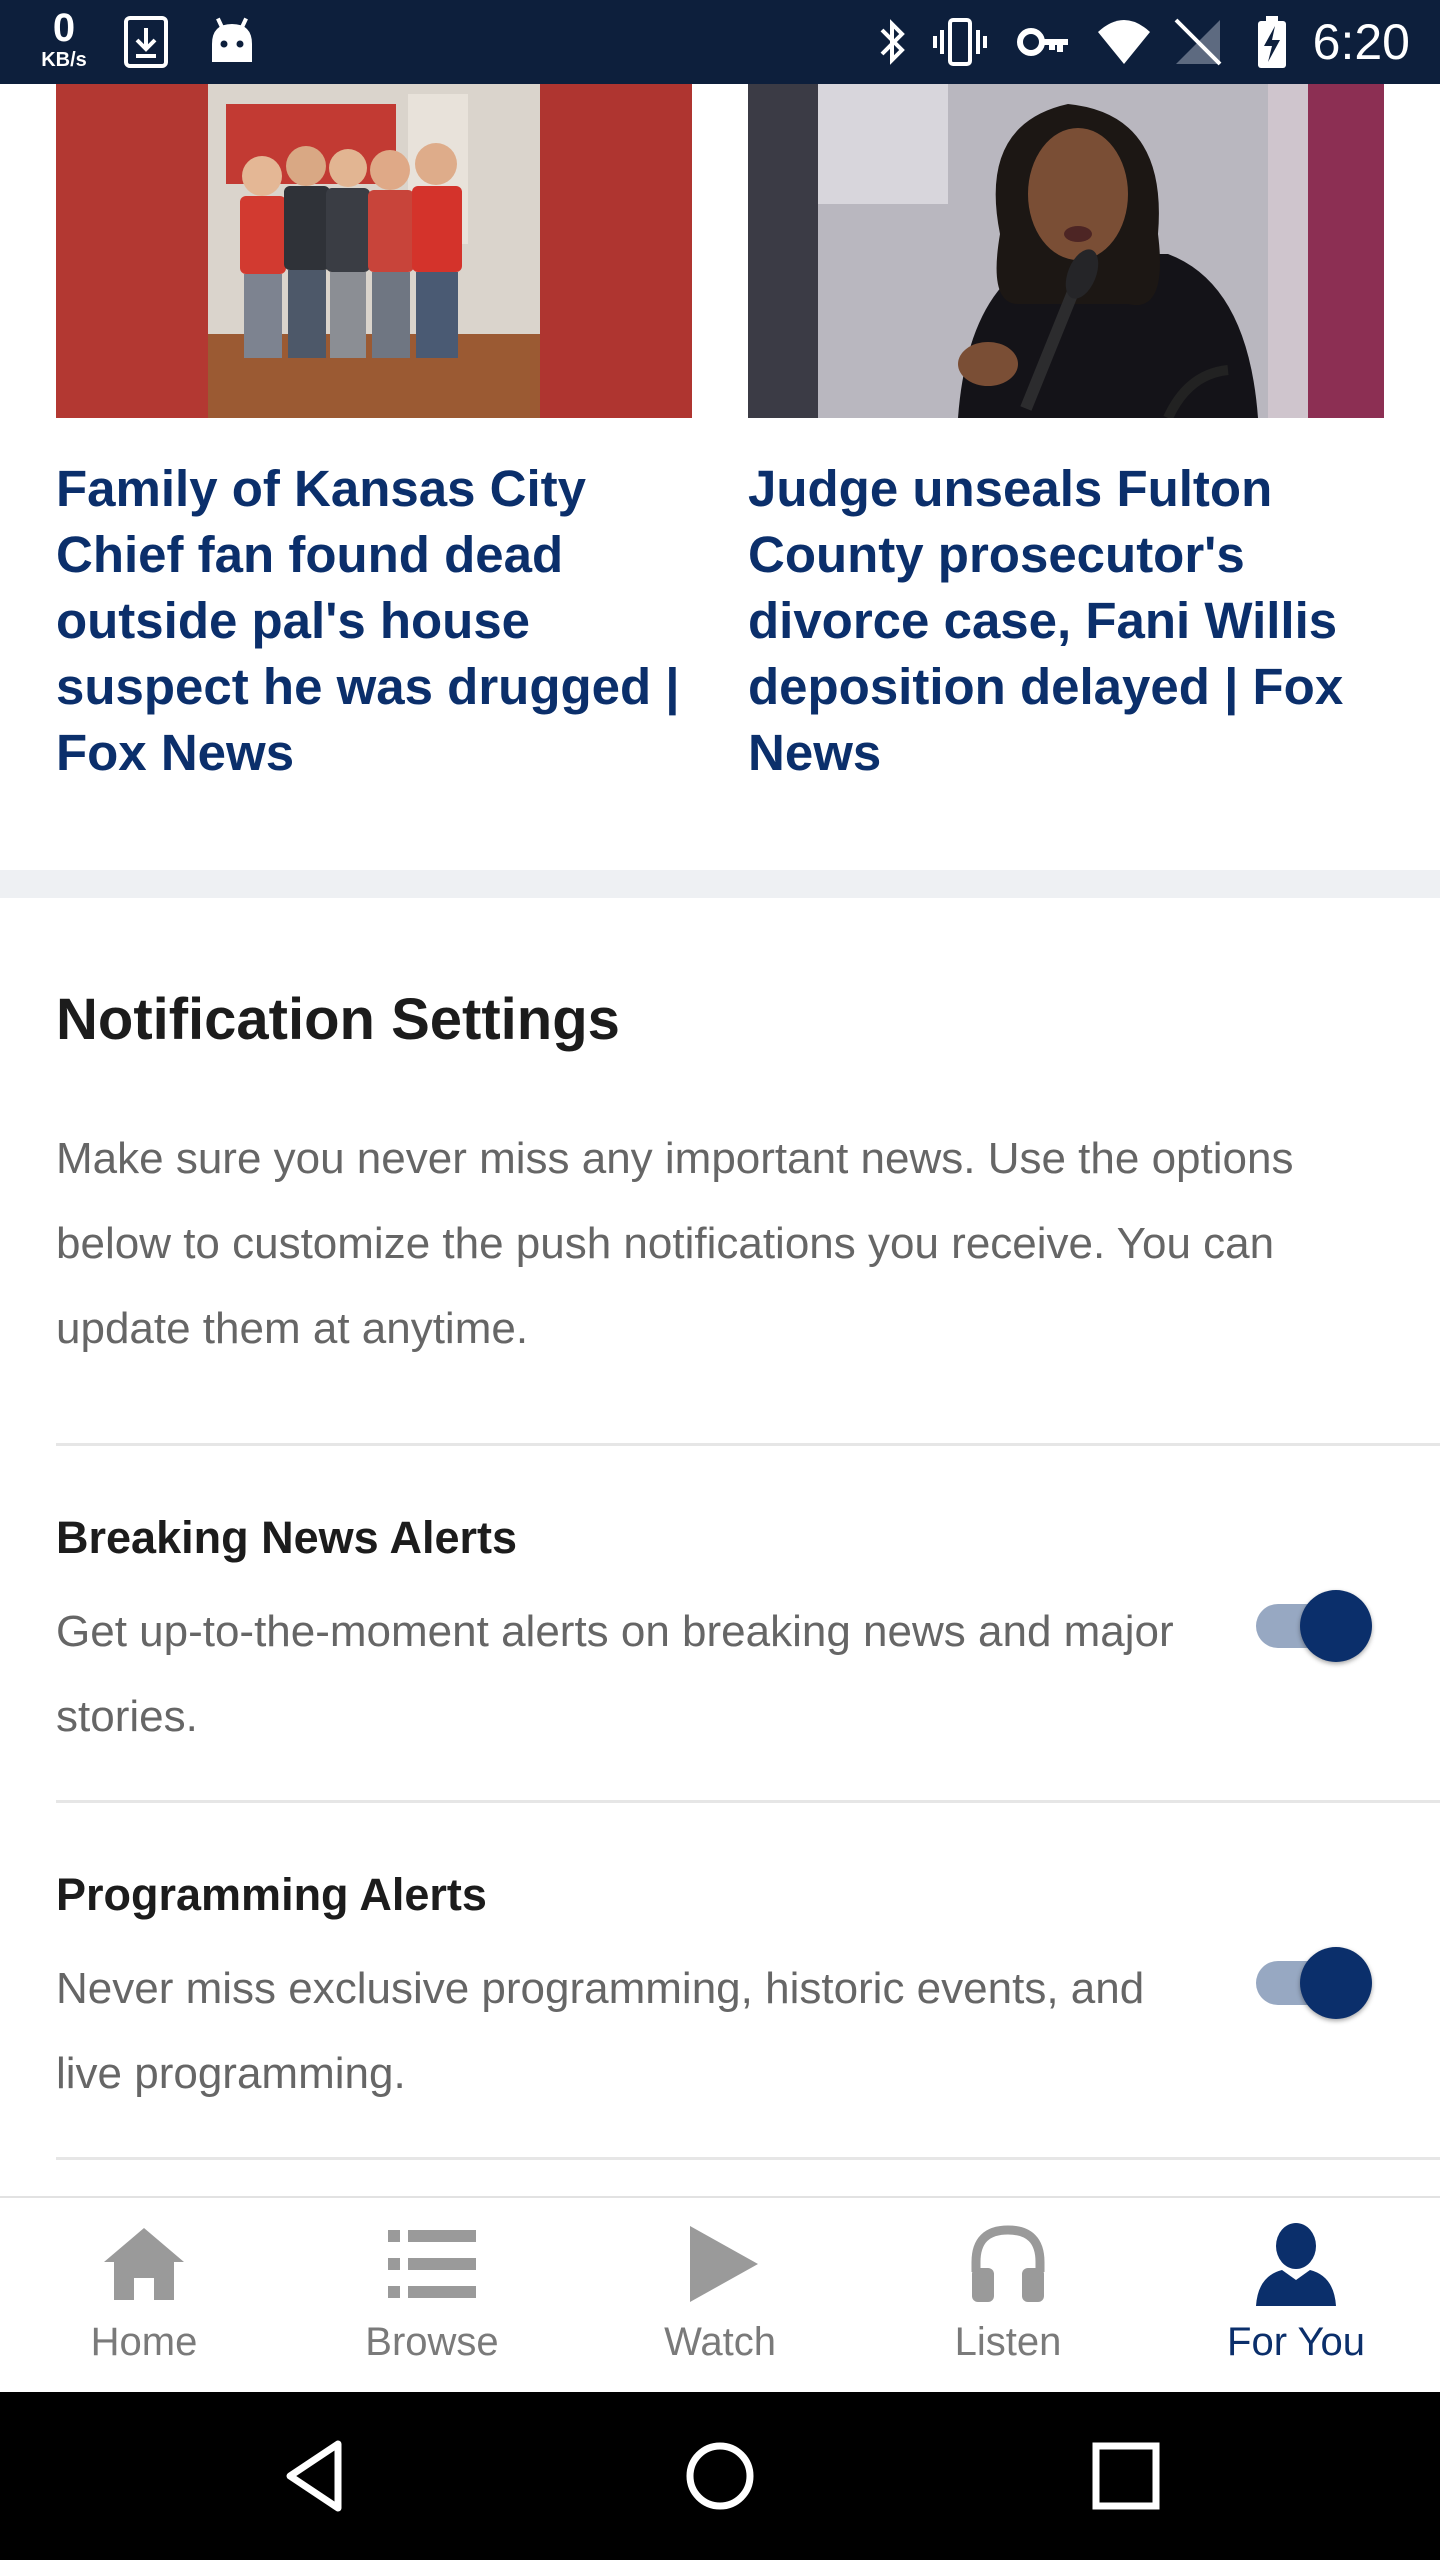 This screenshot has width=1440, height=2560. Describe the element at coordinates (1126, 2476) in the screenshot. I see `recents-icon` at that location.